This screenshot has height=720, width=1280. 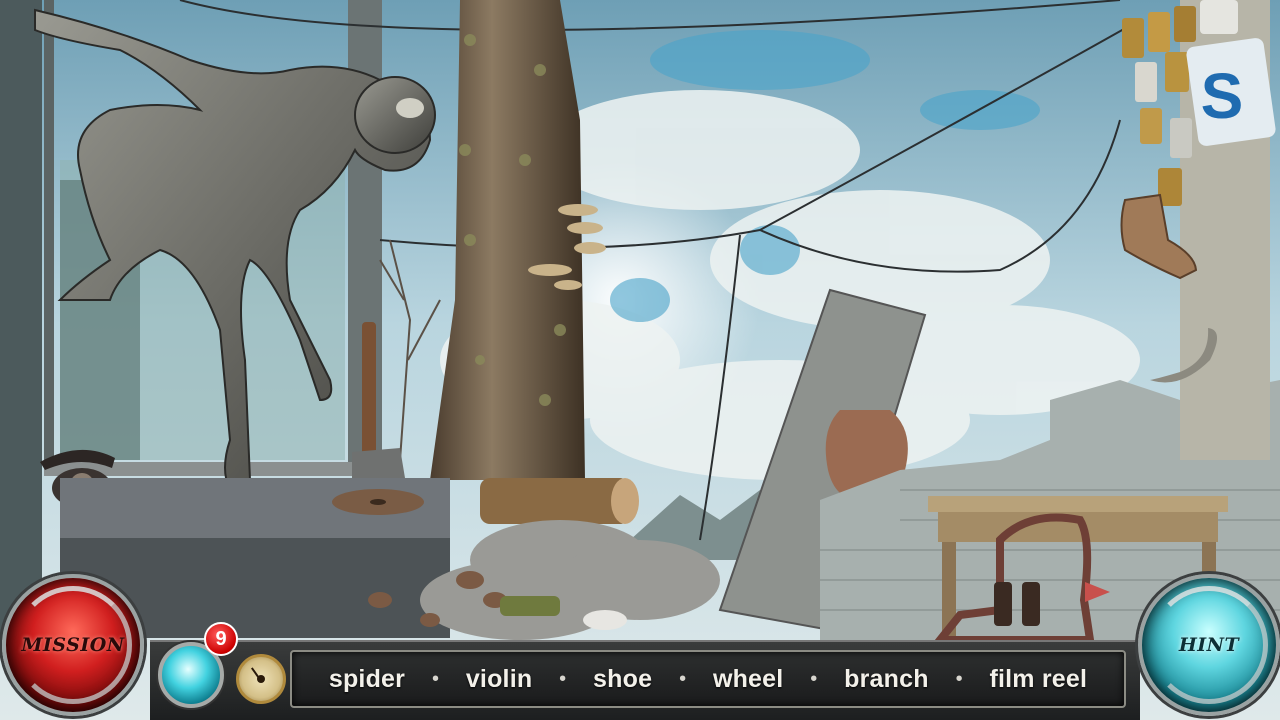 What do you see at coordinates (367, 678) in the screenshot?
I see `find-word-spider: spider` at bounding box center [367, 678].